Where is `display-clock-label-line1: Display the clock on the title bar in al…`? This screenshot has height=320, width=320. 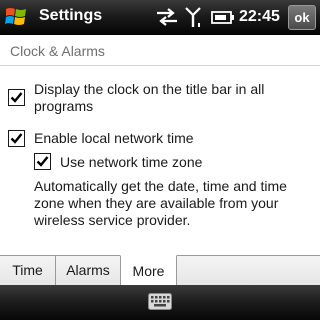
display-clock-label-line1: Display the clock on the title bar in al… is located at coordinates (149, 89).